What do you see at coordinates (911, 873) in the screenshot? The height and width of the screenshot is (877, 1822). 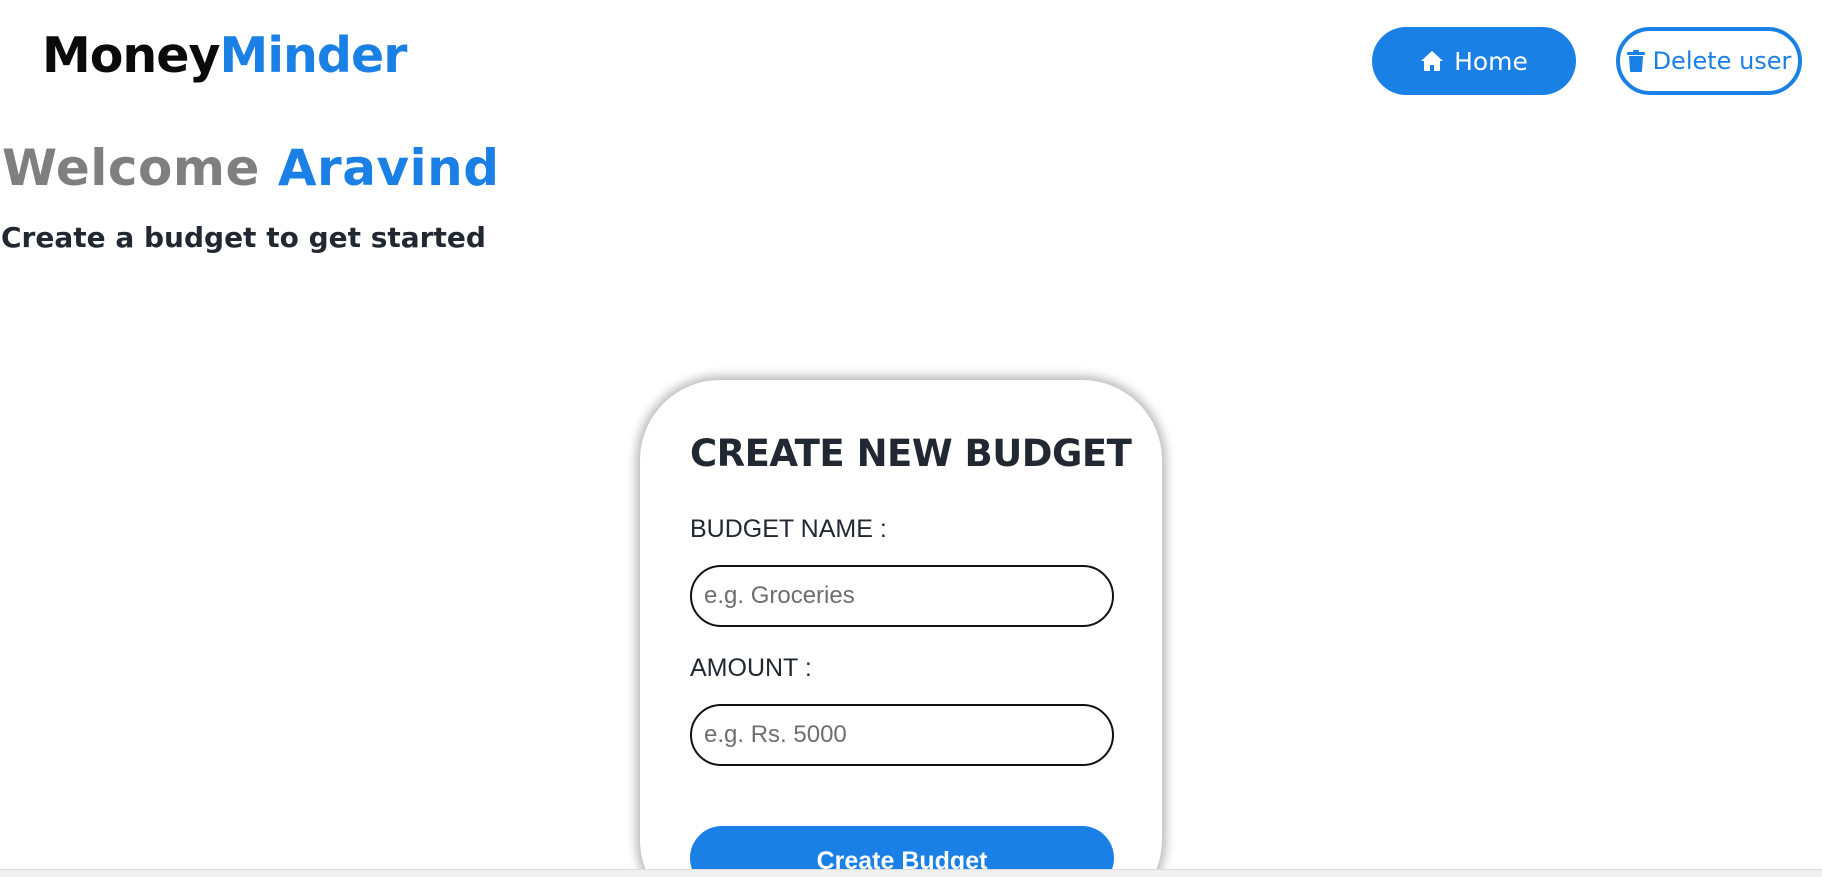 I see `horizontal-scrollbar` at bounding box center [911, 873].